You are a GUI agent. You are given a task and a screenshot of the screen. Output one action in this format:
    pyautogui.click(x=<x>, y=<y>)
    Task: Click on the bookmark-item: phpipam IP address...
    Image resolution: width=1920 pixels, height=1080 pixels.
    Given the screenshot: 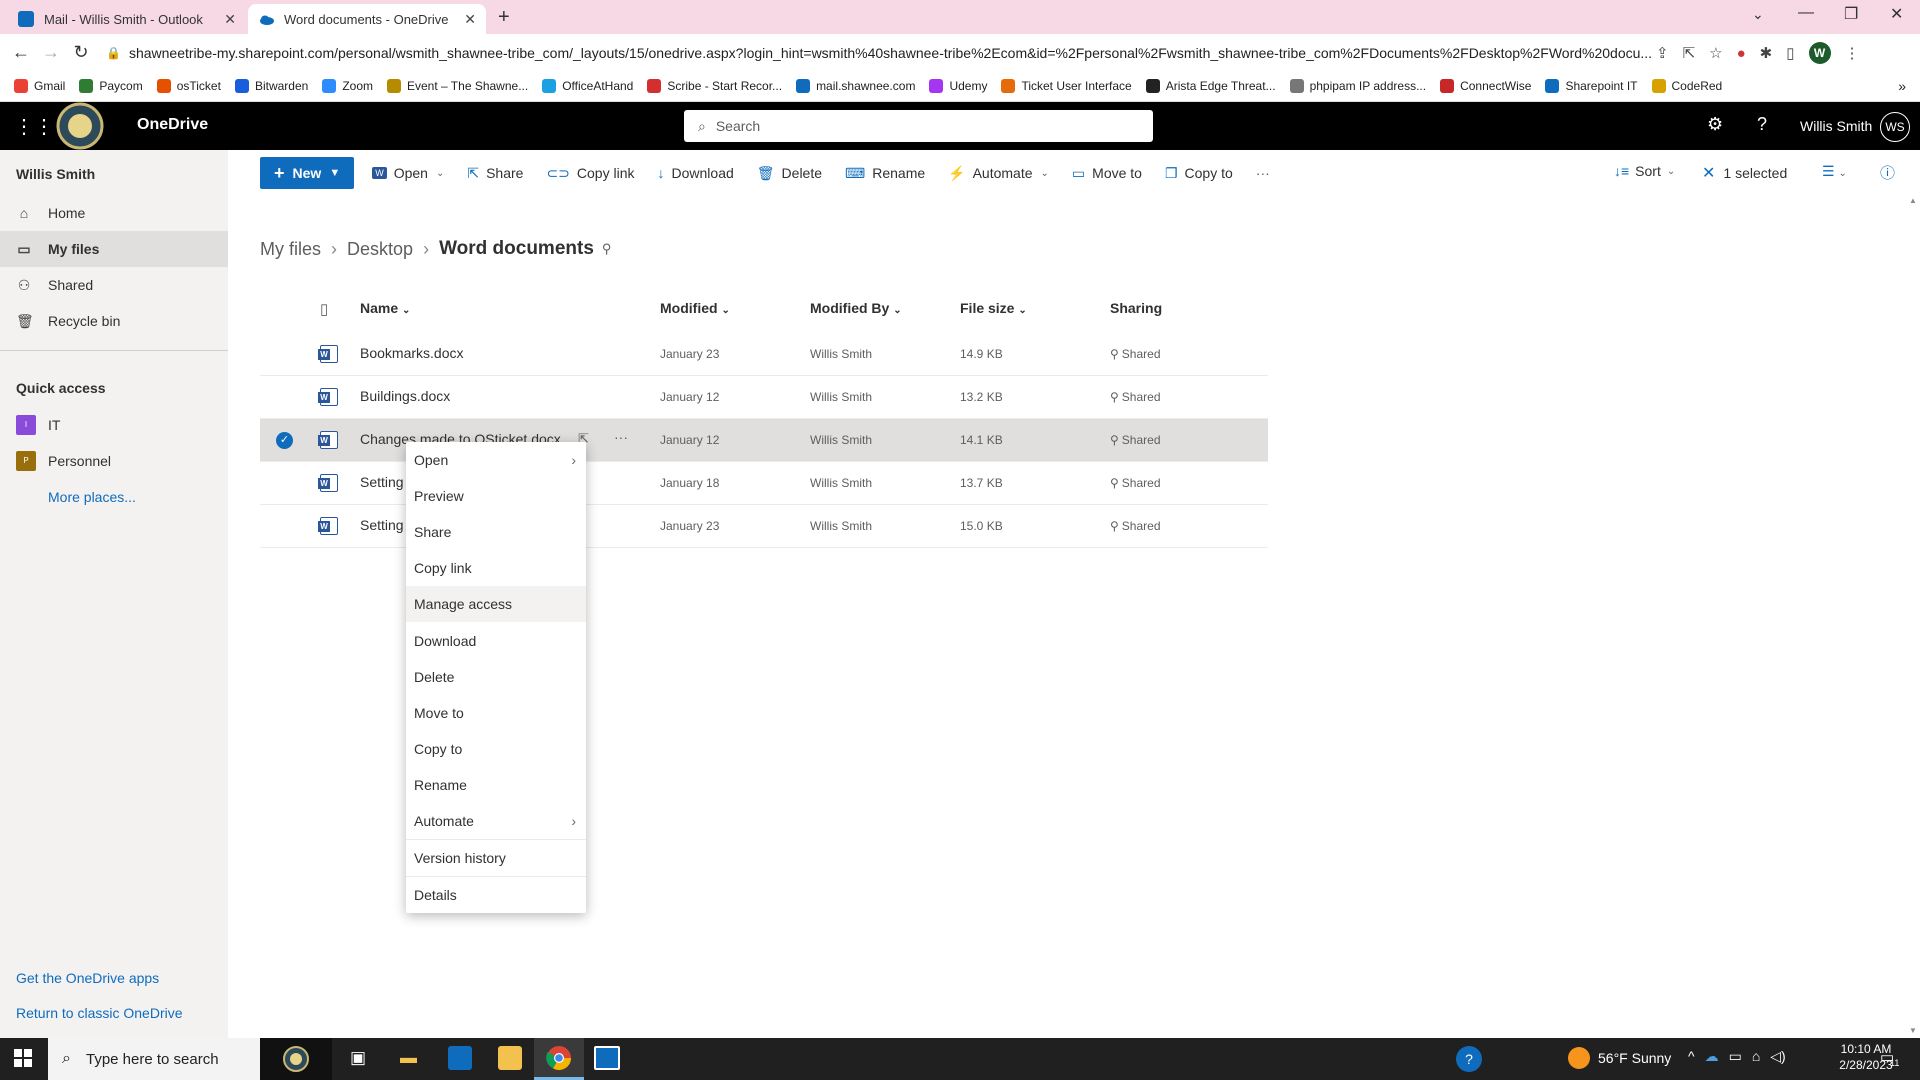 What is the action you would take?
    pyautogui.click(x=1357, y=85)
    